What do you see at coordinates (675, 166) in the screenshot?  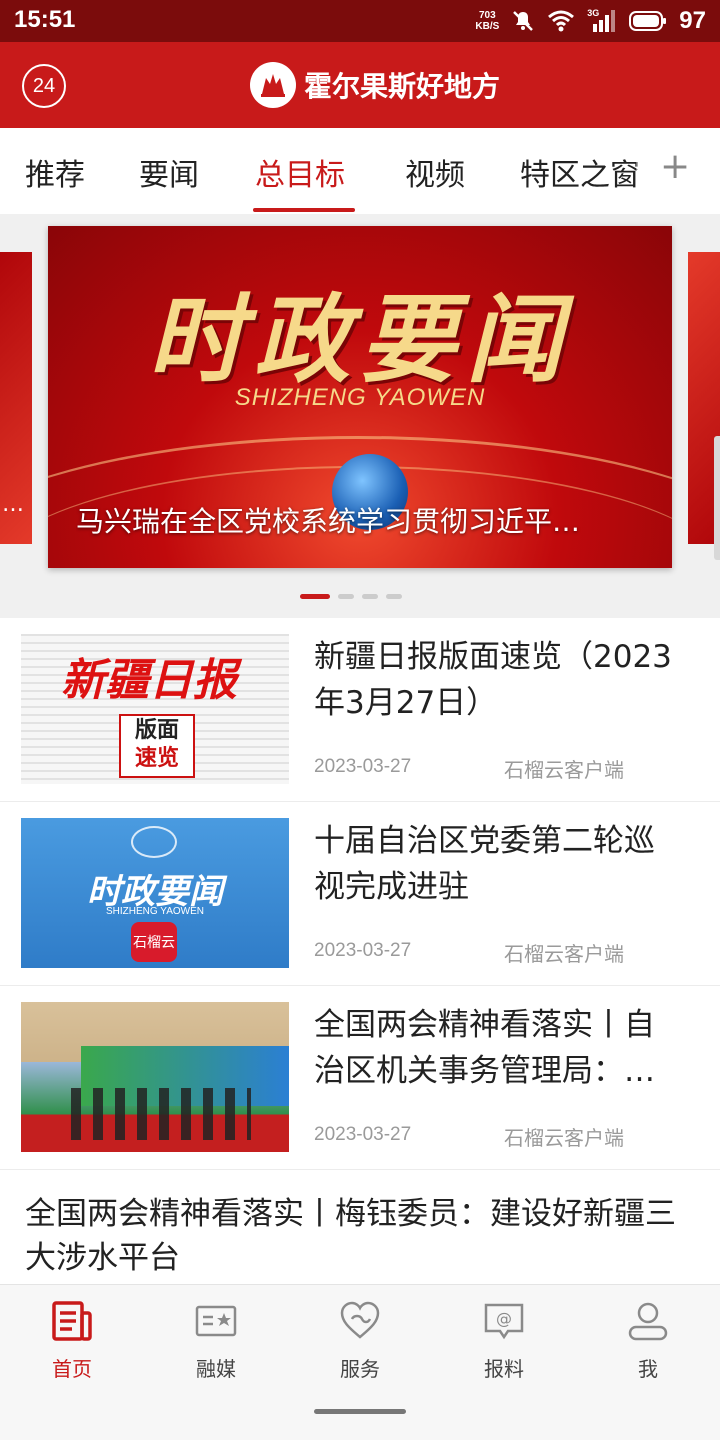 I see `add-channel-icon: +` at bounding box center [675, 166].